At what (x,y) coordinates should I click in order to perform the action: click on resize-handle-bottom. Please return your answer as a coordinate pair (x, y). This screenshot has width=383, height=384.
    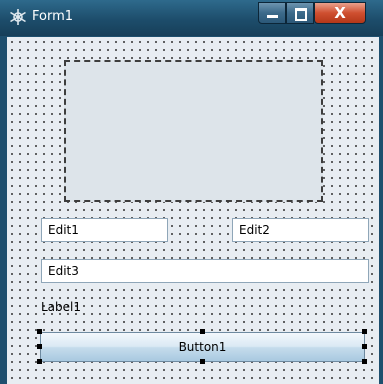
    Looking at the image, I should click on (202, 361).